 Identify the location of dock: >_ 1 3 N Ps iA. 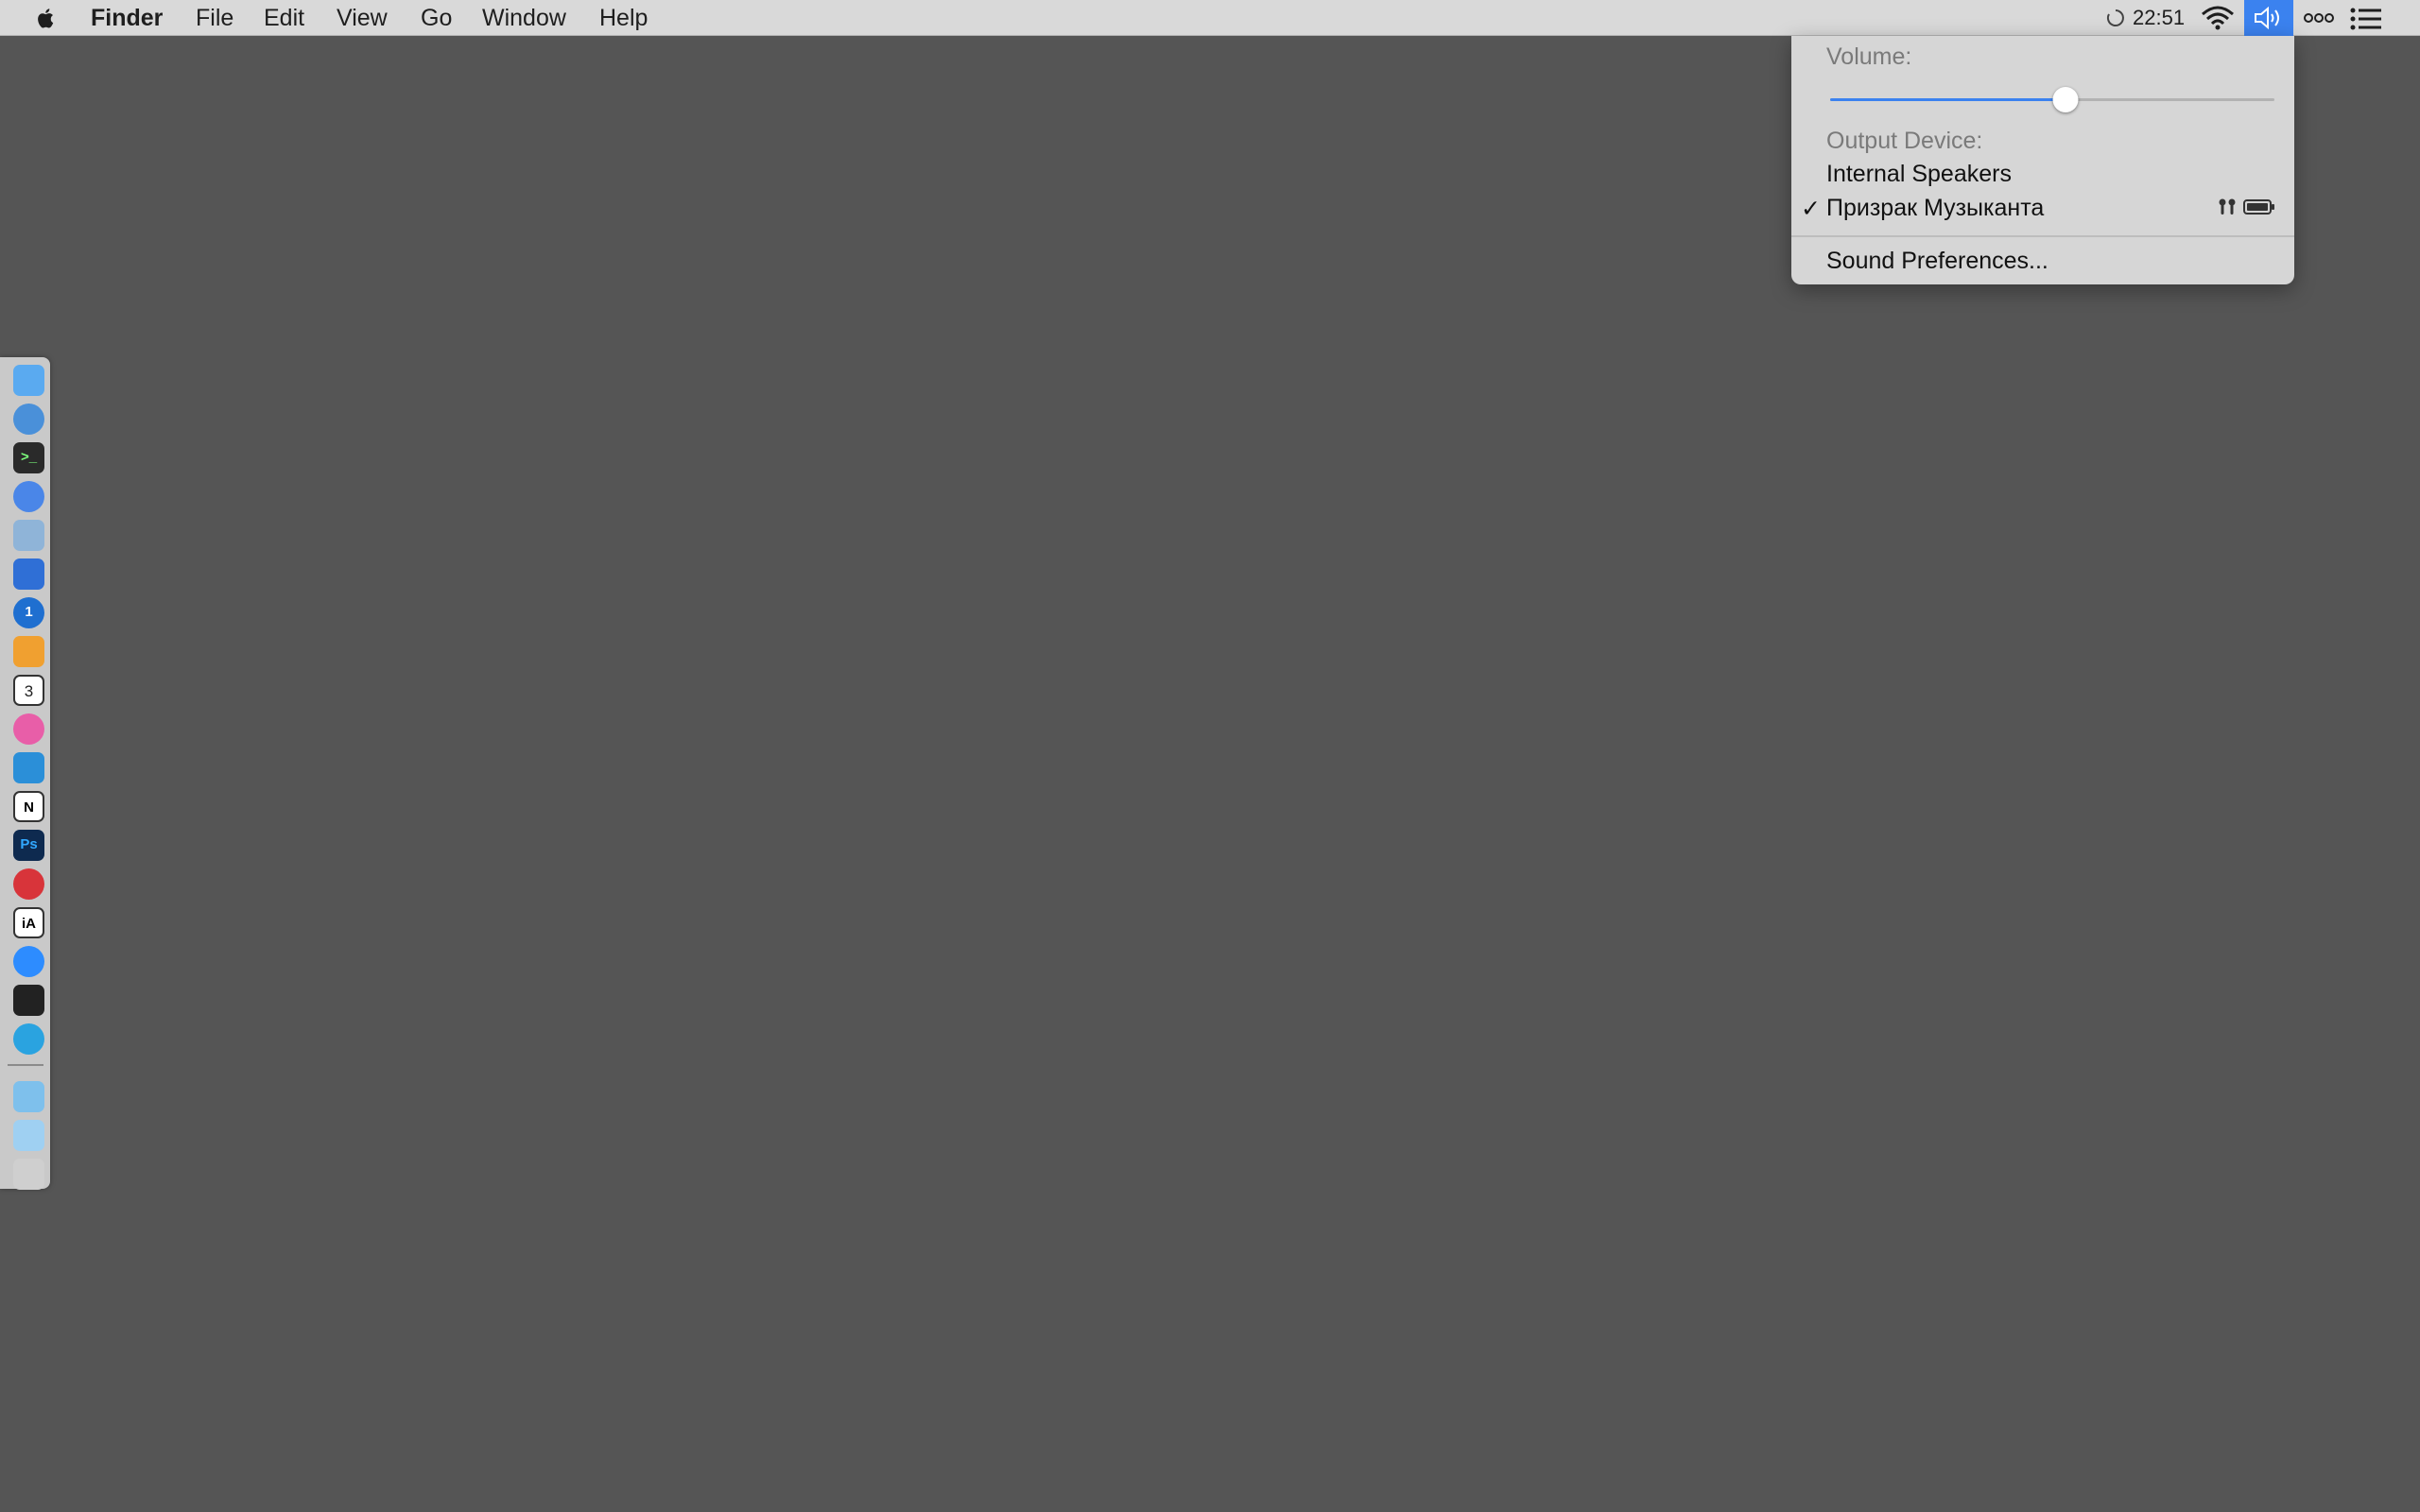
(25, 773).